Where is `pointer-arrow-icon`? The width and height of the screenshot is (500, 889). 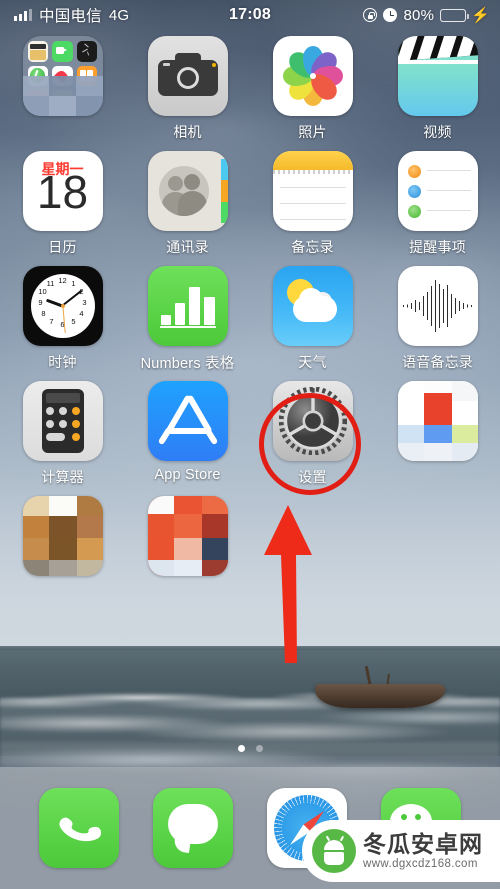 pointer-arrow-icon is located at coordinates (288, 584).